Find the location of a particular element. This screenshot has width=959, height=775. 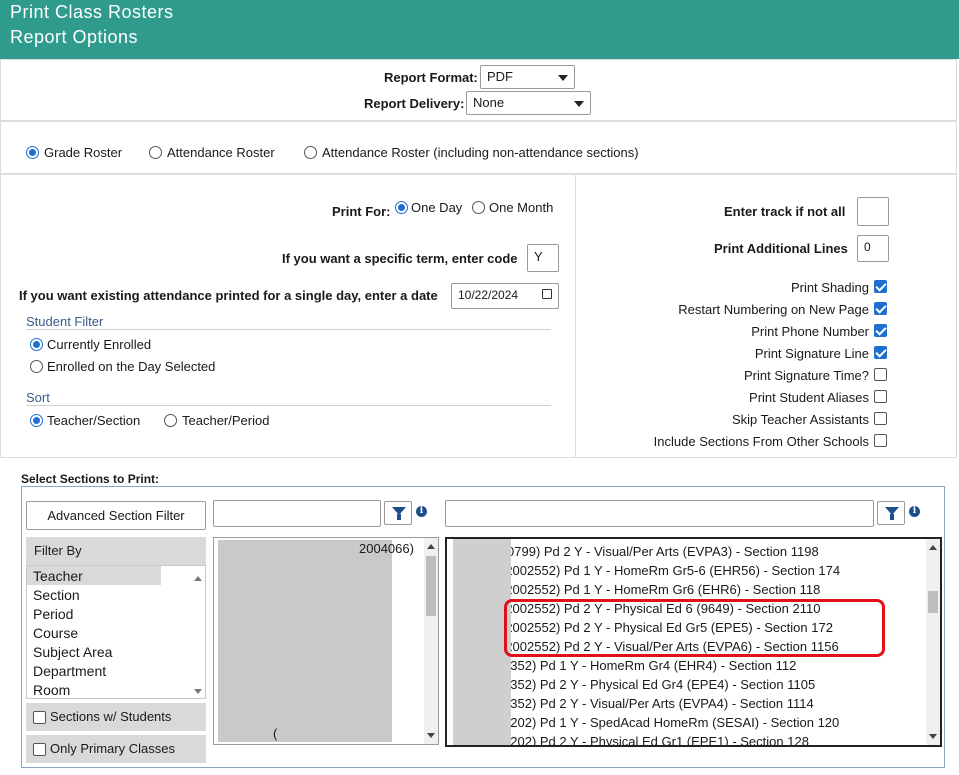

checkbox-print-student-aliases: Print Student Aliases is located at coordinates (737, 399).